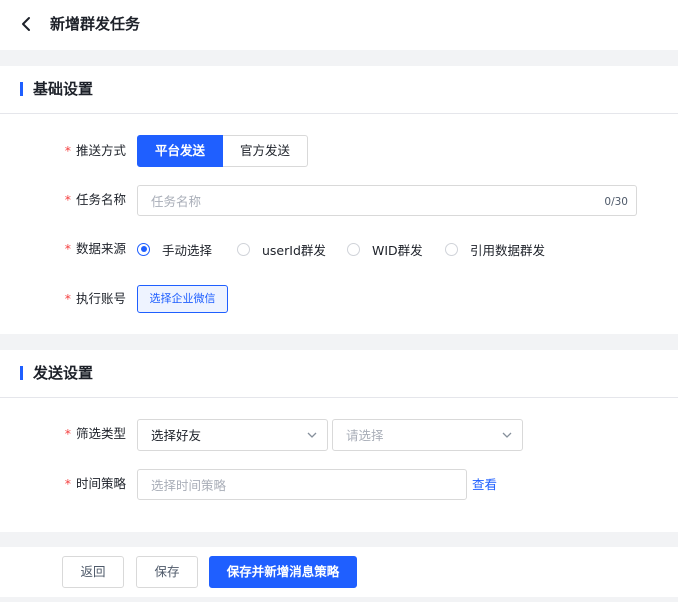 This screenshot has height=602, width=678. Describe the element at coordinates (167, 572) in the screenshot. I see `save-button: 保存` at that location.